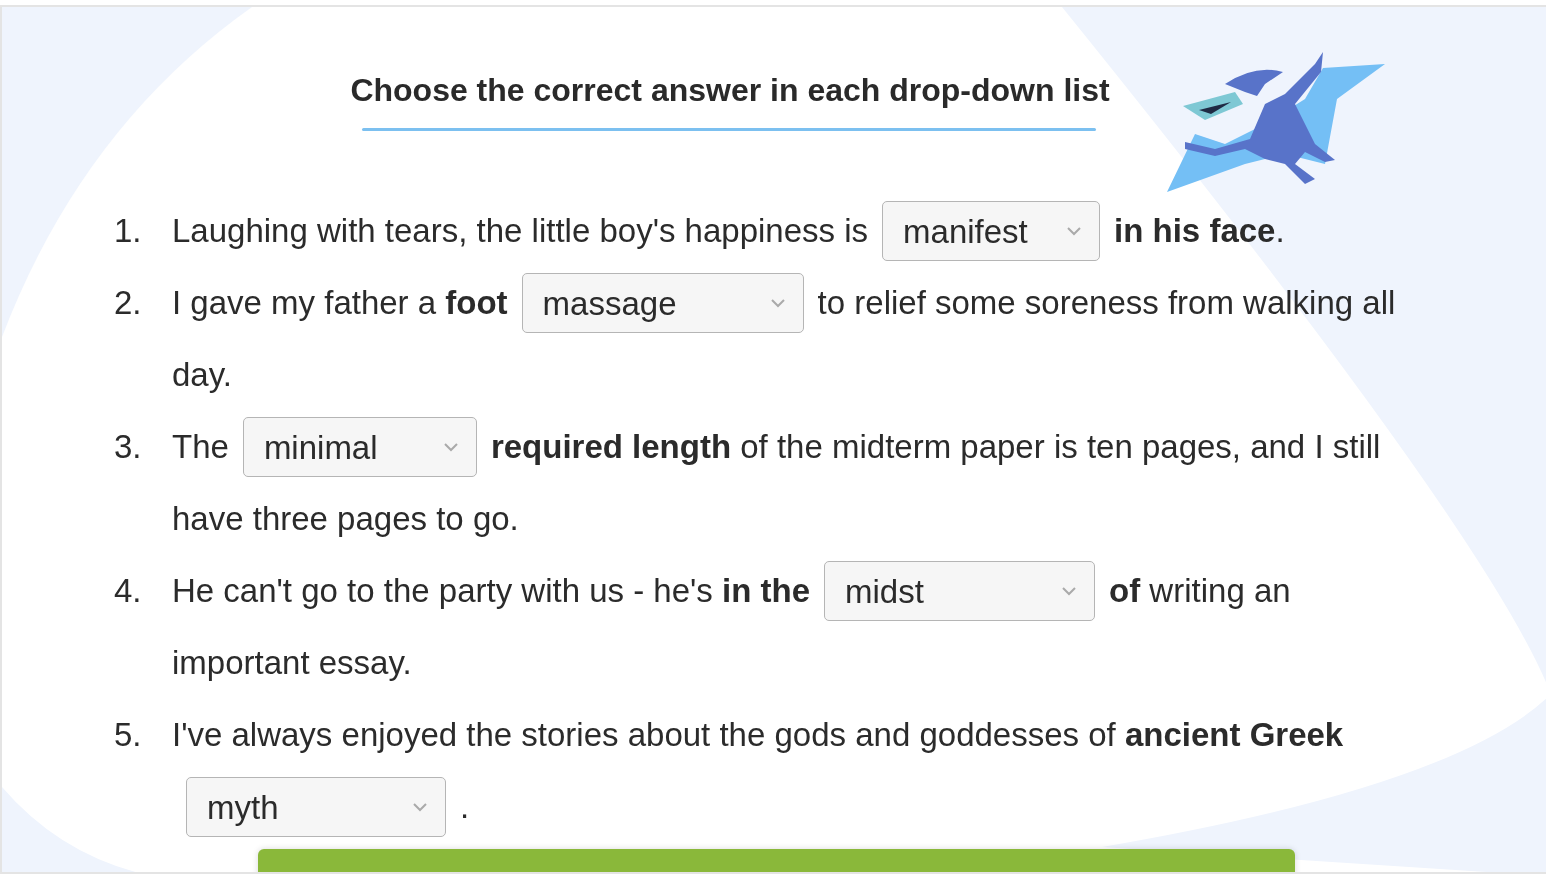  I want to click on question-number: 2., so click(128, 303).